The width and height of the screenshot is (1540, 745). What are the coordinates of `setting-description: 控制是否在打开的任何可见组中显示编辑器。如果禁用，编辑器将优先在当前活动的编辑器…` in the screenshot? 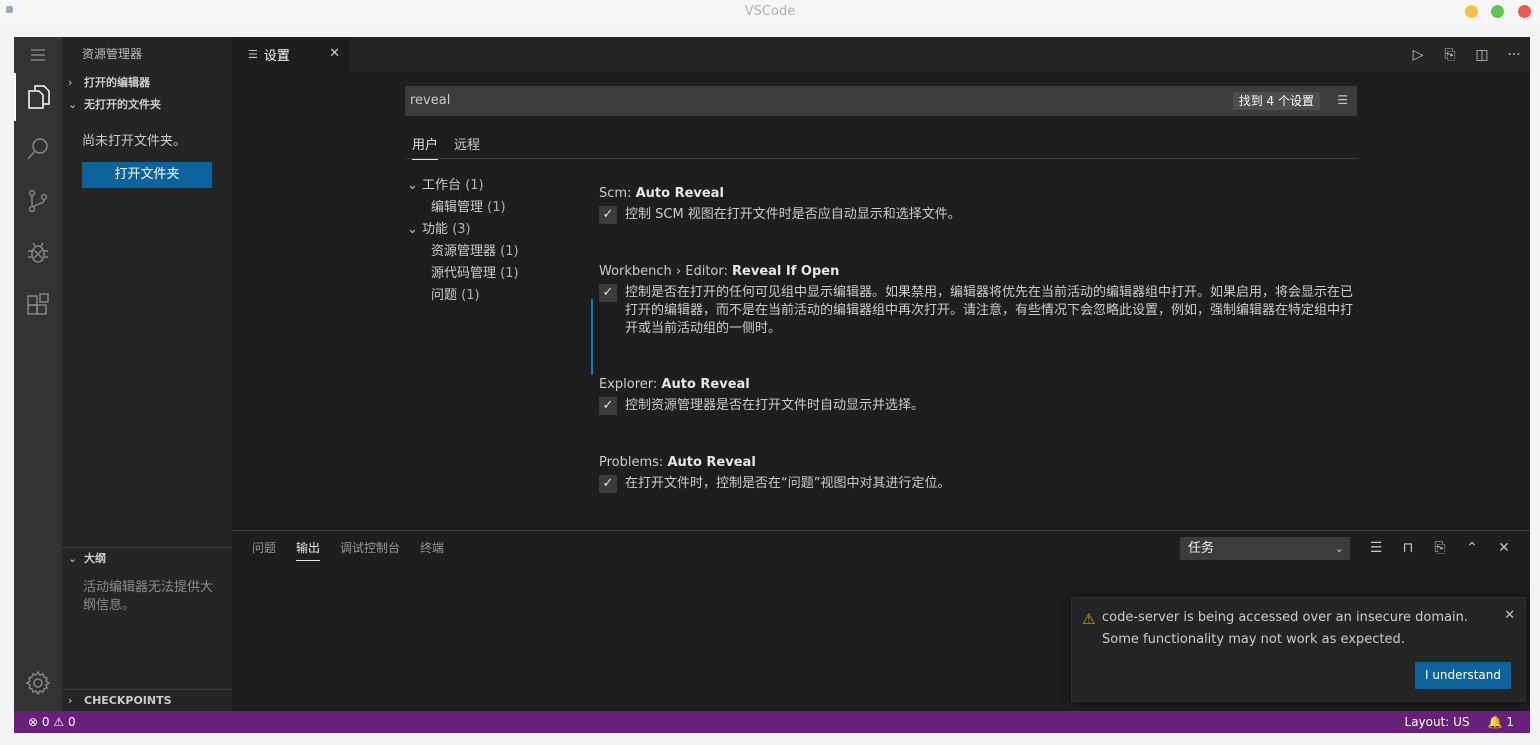 It's located at (989, 310).